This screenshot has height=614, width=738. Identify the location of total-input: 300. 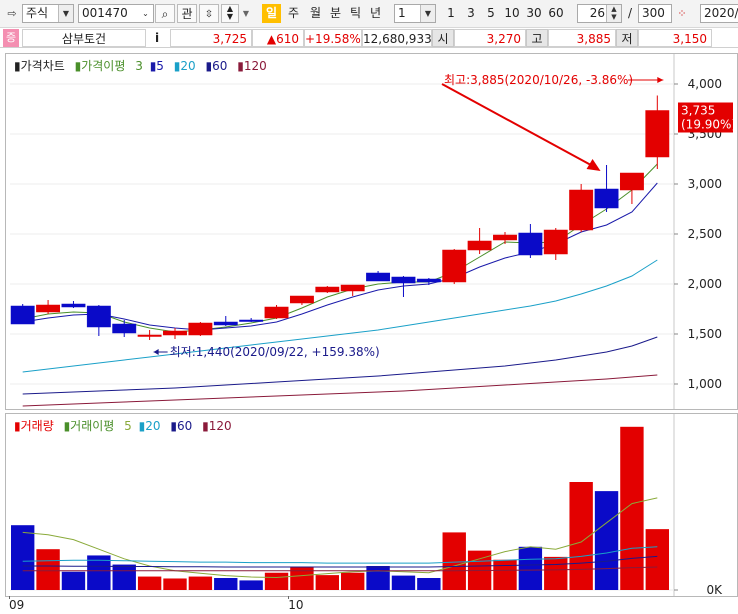
(655, 13).